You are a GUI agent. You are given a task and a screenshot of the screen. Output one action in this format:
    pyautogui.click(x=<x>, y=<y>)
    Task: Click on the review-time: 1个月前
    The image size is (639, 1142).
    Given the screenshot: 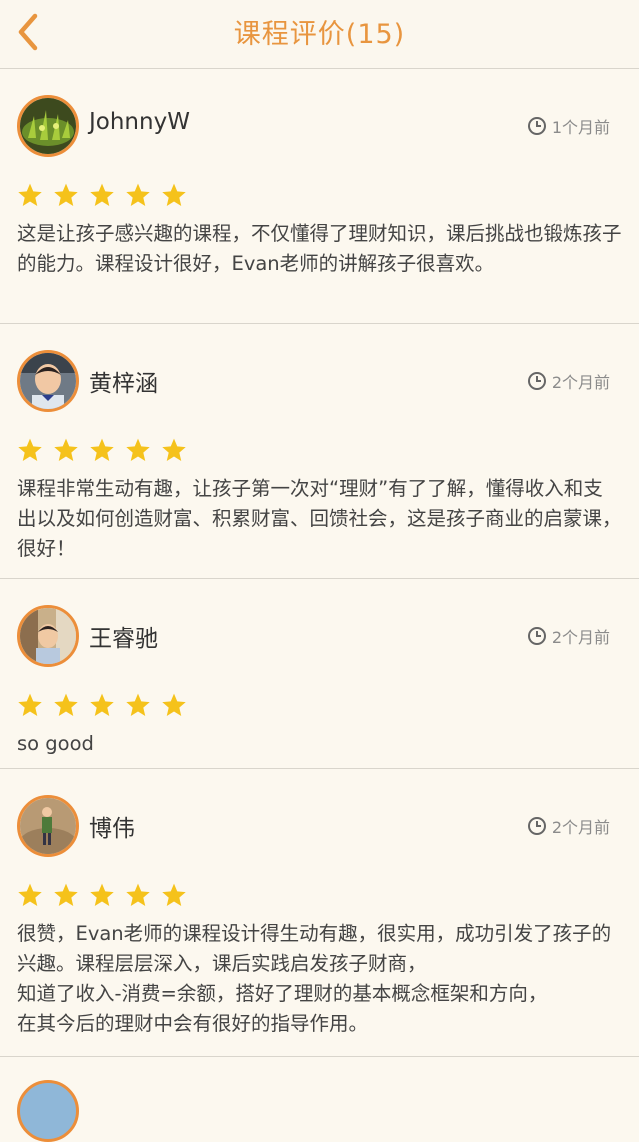 What is the action you would take?
    pyautogui.click(x=568, y=126)
    